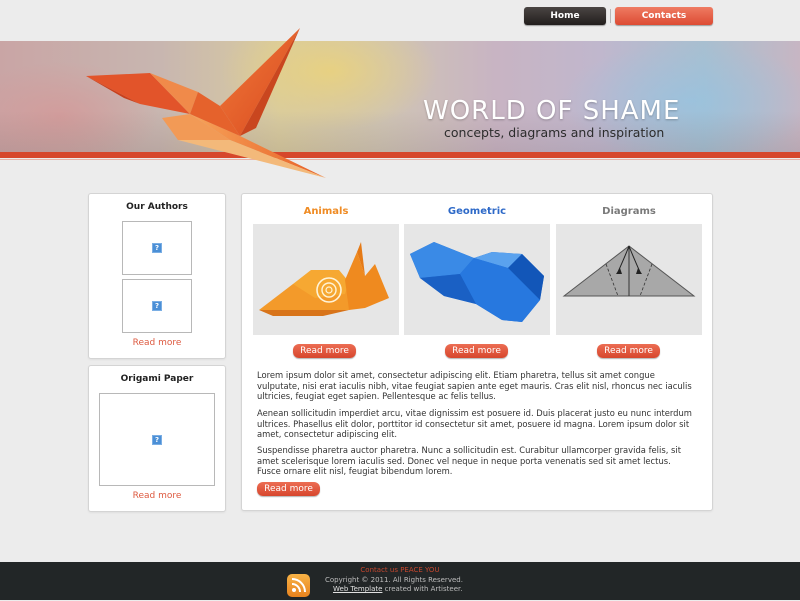 The height and width of the screenshot is (601, 800). Describe the element at coordinates (423, 589) in the screenshot. I see `footer-created-text: created with Artisteer.` at that location.